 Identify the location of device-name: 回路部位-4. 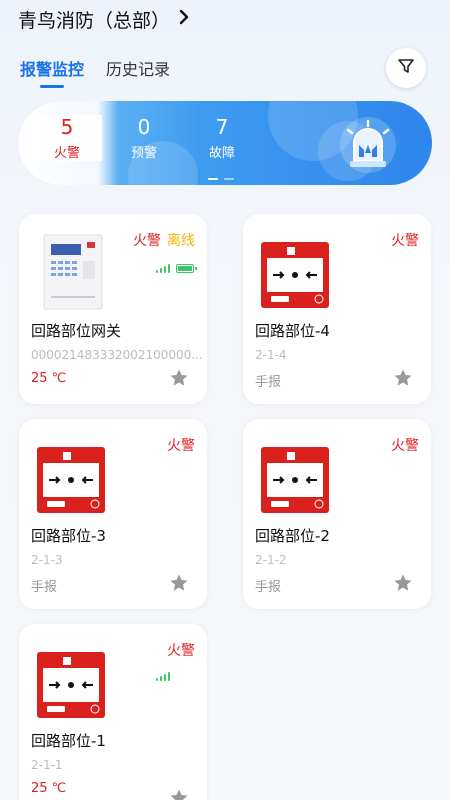
(292, 331).